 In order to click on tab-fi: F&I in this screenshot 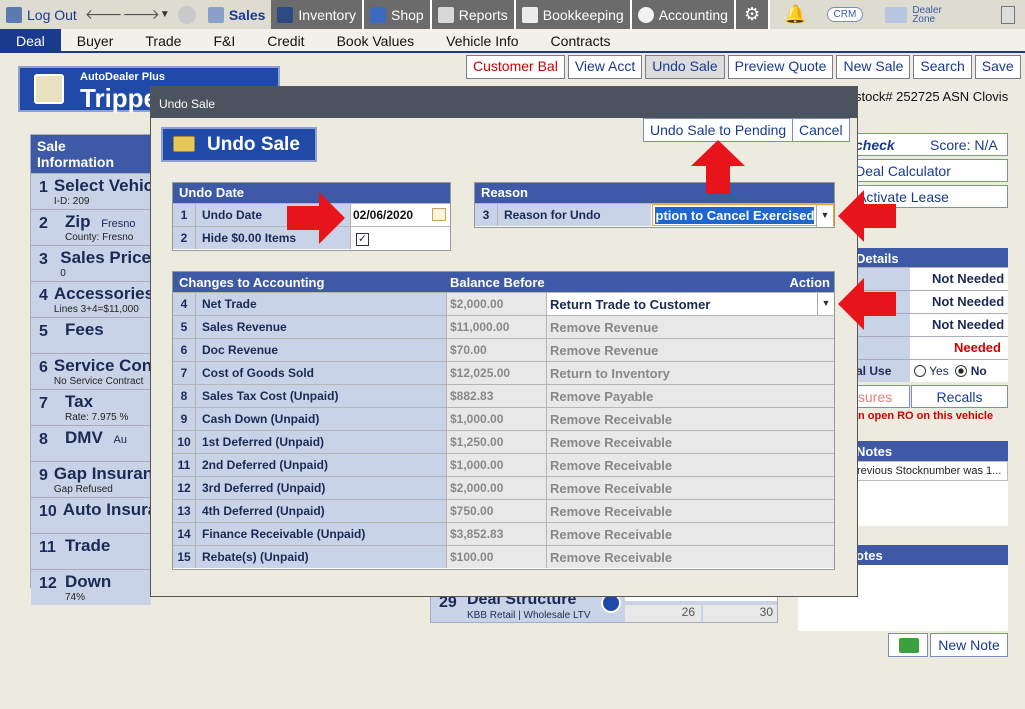, I will do `click(224, 40)`.